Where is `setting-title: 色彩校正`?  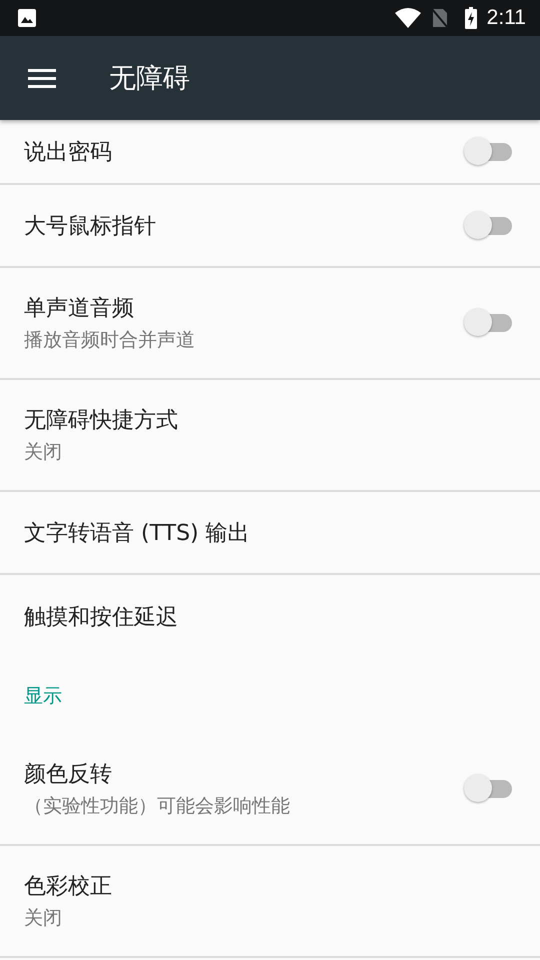
setting-title: 色彩校正 is located at coordinates (68, 886).